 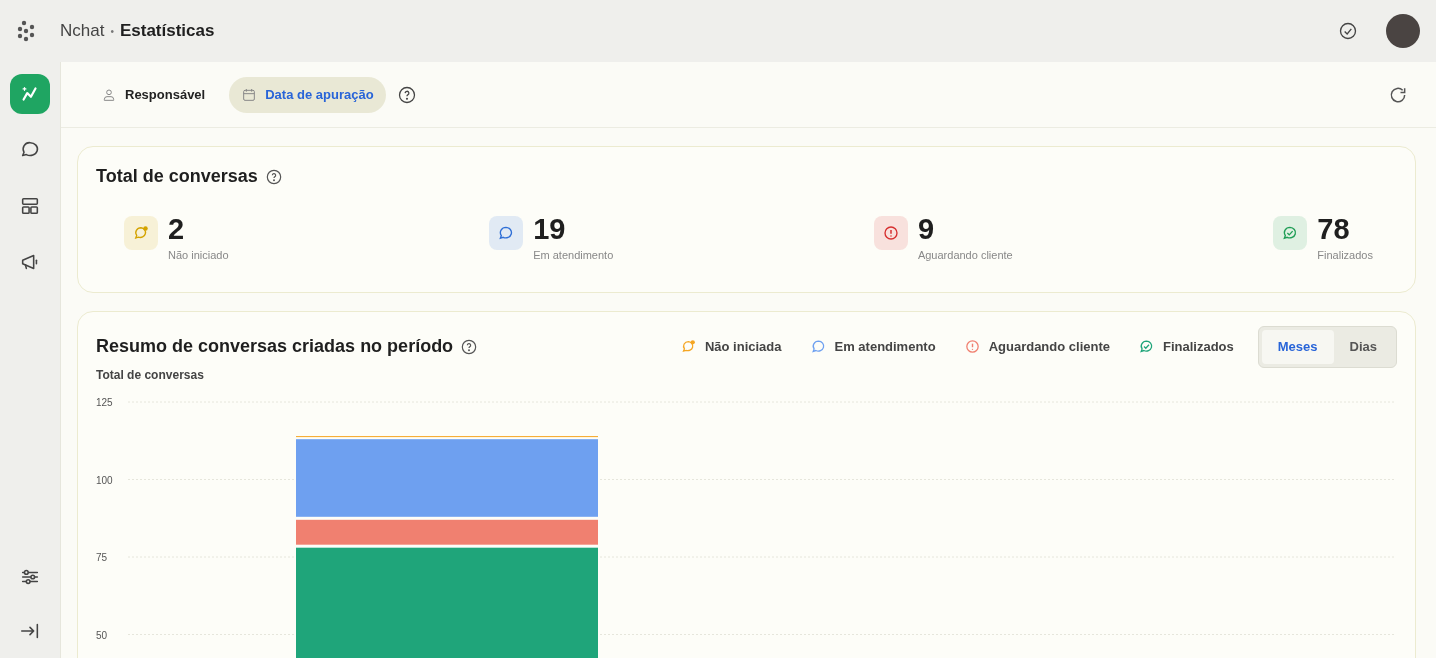 I want to click on filter-tab: Responsável, so click(x=153, y=94).